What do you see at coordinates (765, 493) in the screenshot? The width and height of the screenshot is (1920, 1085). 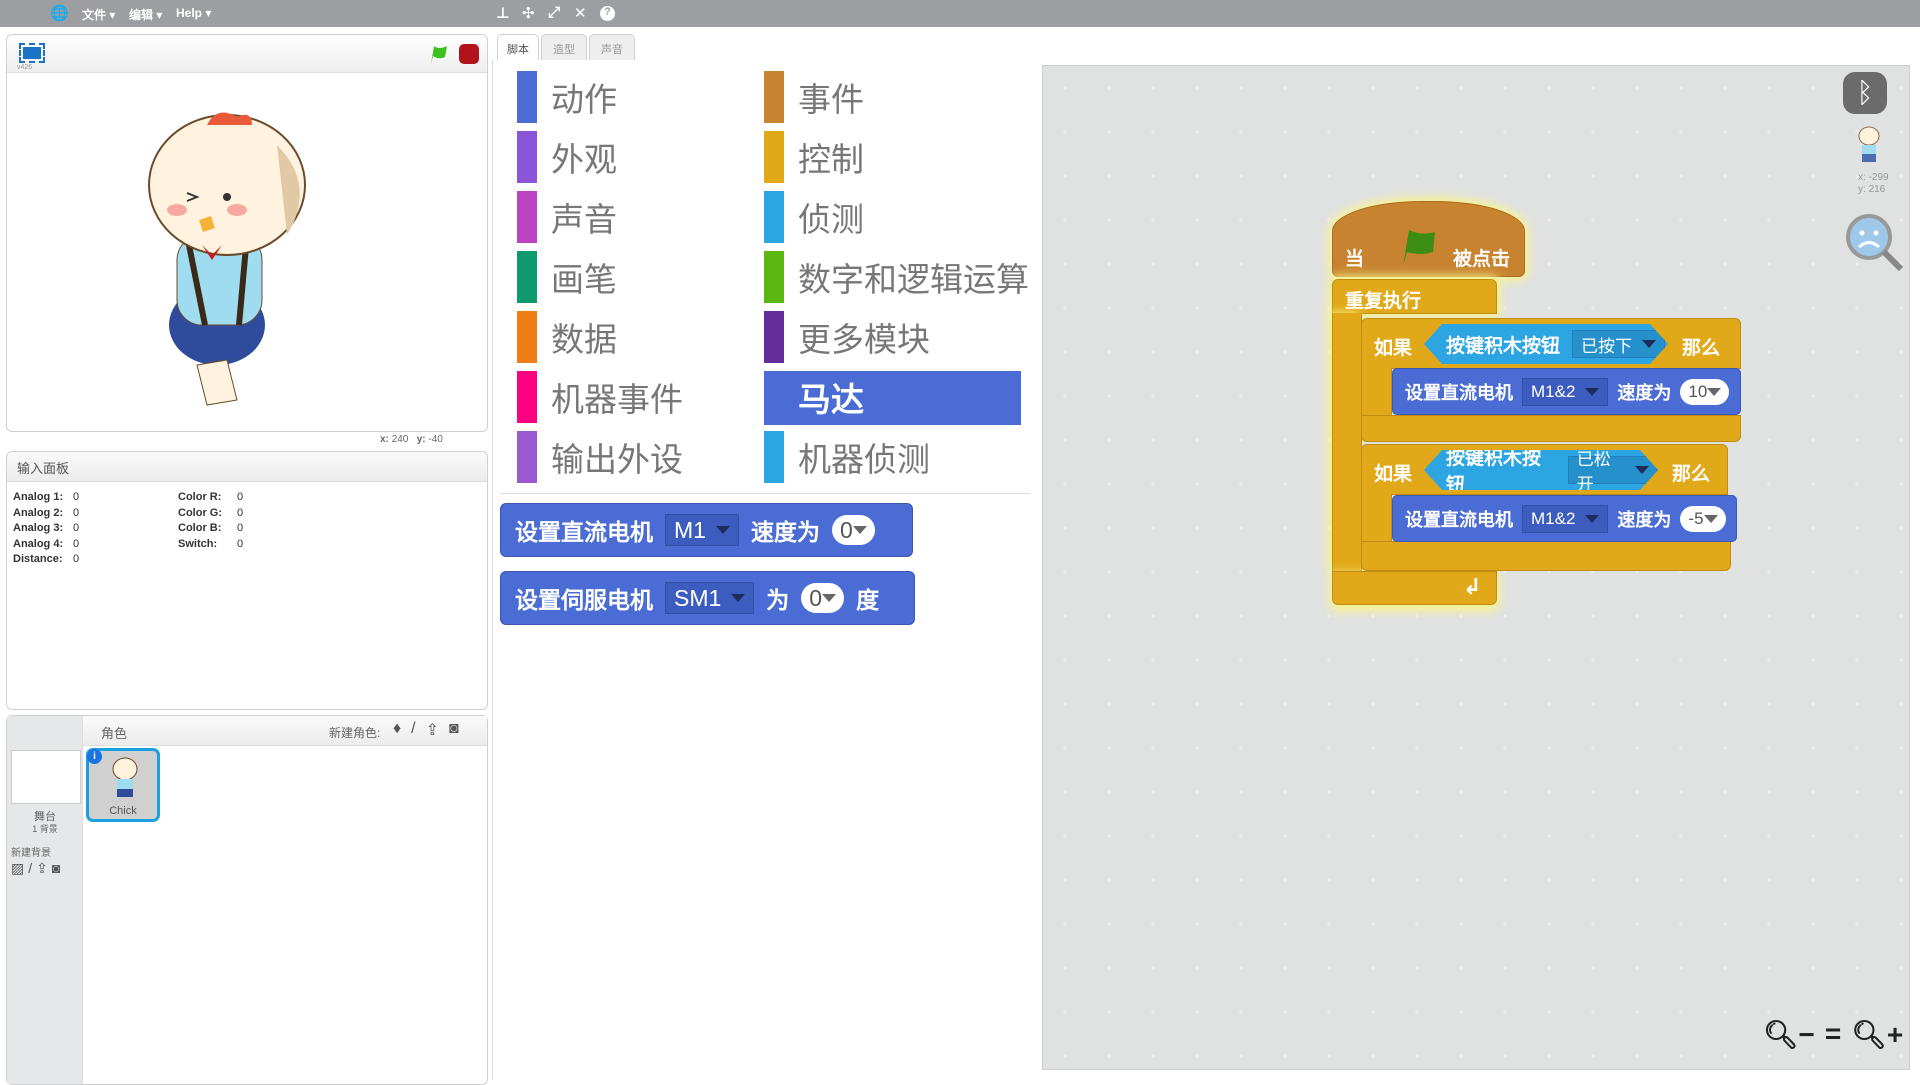 I see `palette-divider` at bounding box center [765, 493].